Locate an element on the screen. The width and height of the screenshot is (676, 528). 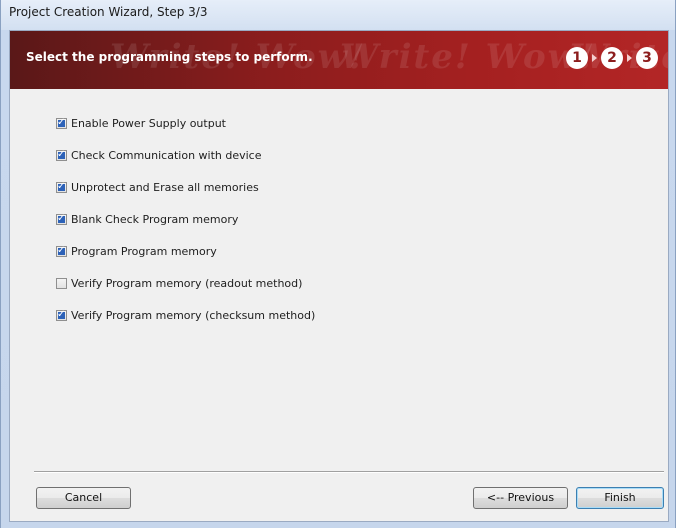
step-indicator: 1 2 3 is located at coordinates (612, 58).